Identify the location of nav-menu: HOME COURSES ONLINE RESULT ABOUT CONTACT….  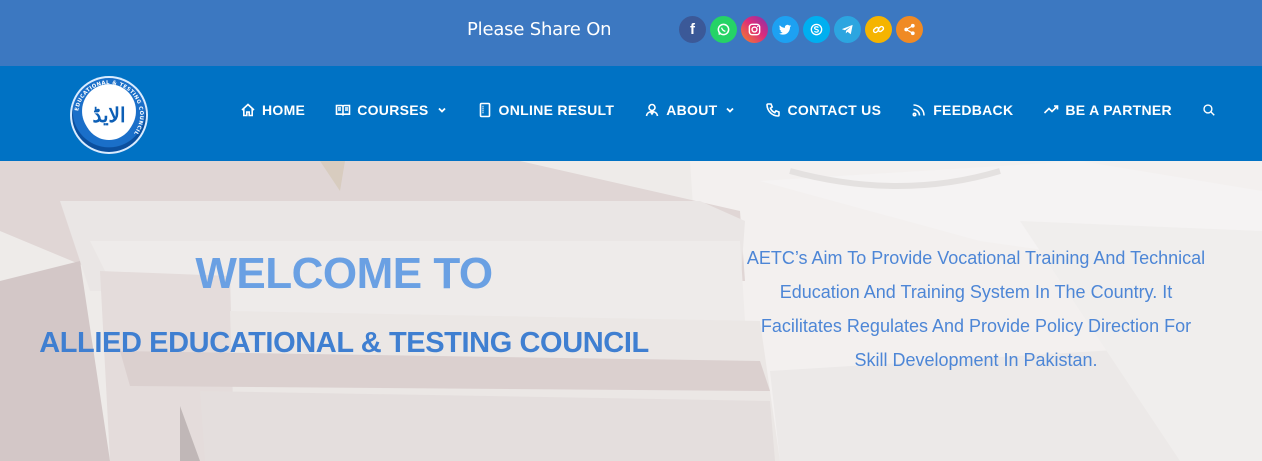
(728, 110).